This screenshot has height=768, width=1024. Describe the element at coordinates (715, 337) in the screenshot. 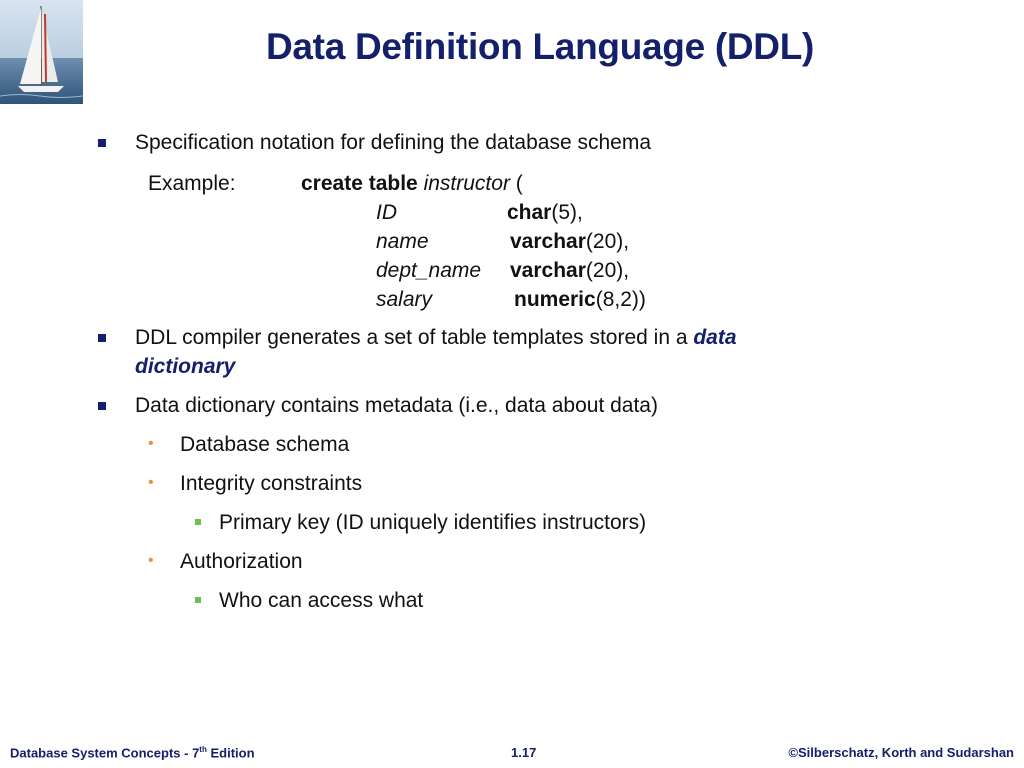

I see `data-dictionary-term: data` at that location.